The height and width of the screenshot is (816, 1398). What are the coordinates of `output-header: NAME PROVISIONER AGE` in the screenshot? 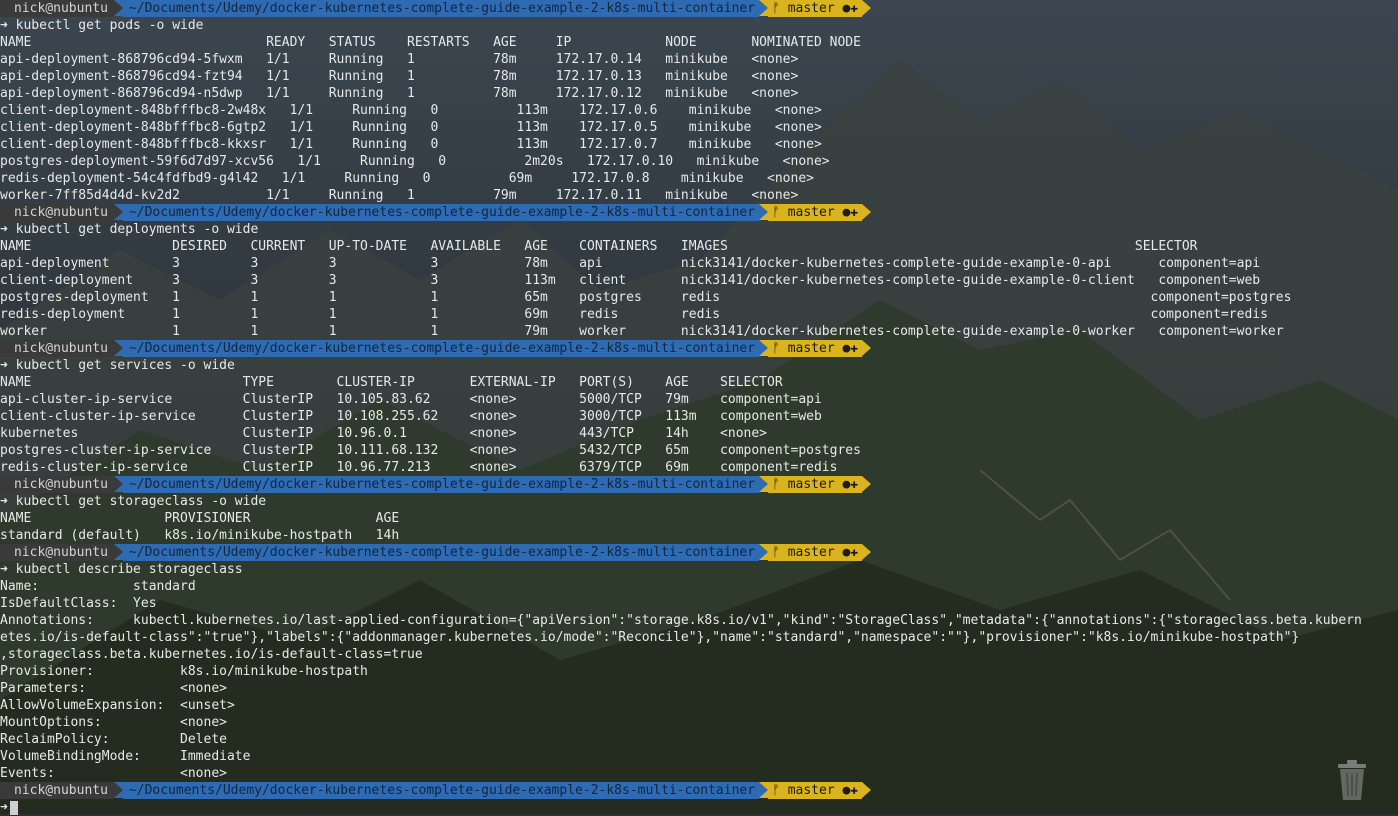 It's located at (200, 518).